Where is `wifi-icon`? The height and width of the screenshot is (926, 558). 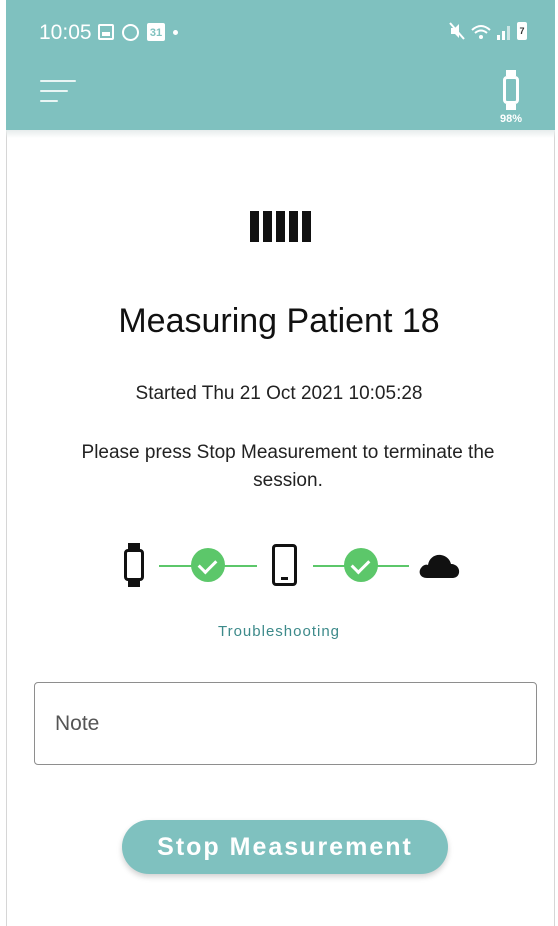 wifi-icon is located at coordinates (481, 32).